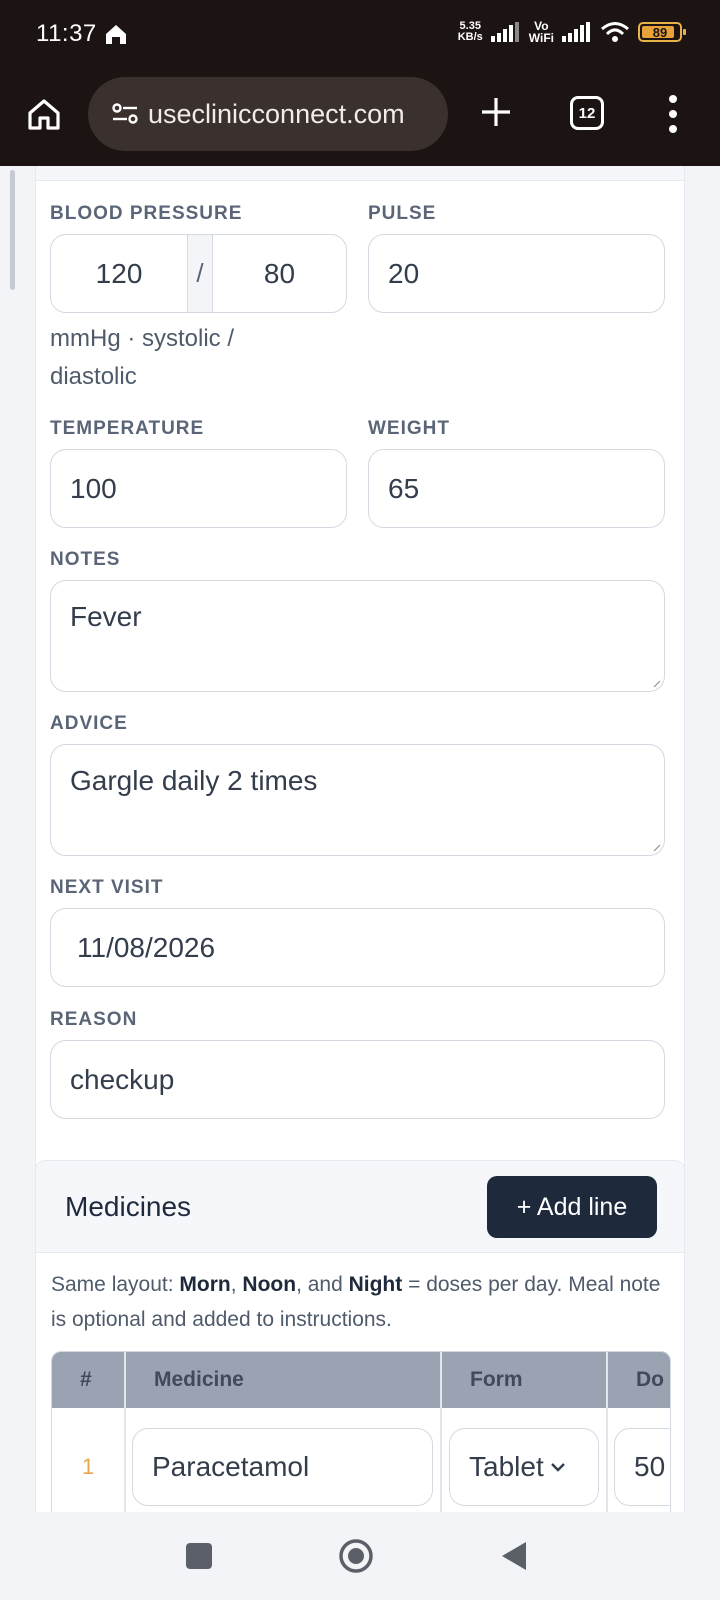  What do you see at coordinates (276, 113) in the screenshot?
I see `url-text: useclinicconnect.com` at bounding box center [276, 113].